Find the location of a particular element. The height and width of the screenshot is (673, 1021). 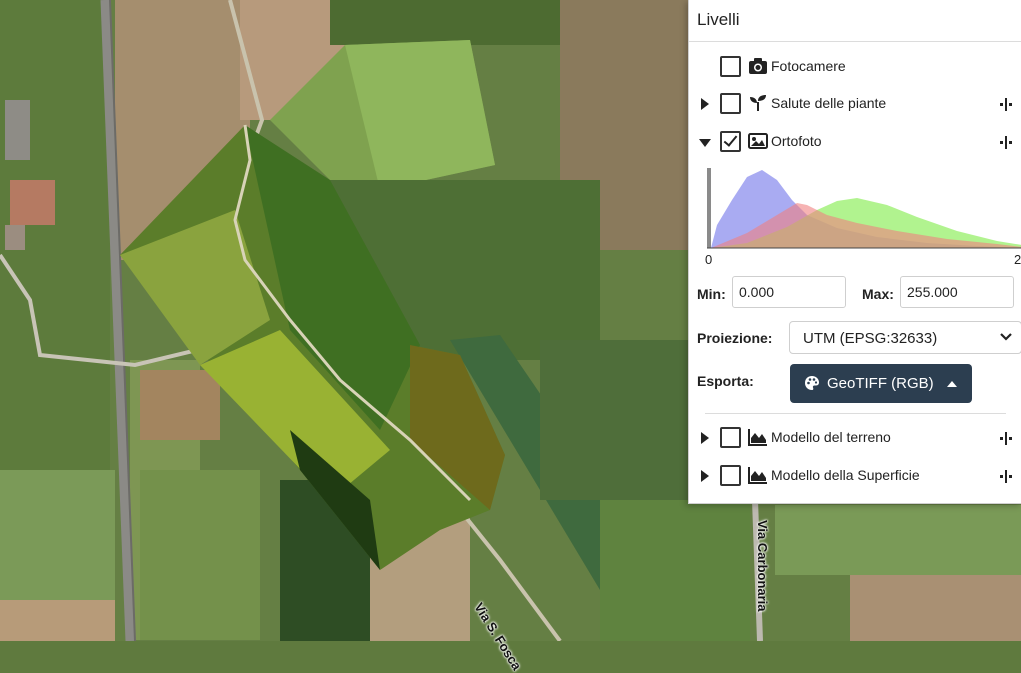

layer-checkbox-salute-delle-piante is located at coordinates (730, 103).